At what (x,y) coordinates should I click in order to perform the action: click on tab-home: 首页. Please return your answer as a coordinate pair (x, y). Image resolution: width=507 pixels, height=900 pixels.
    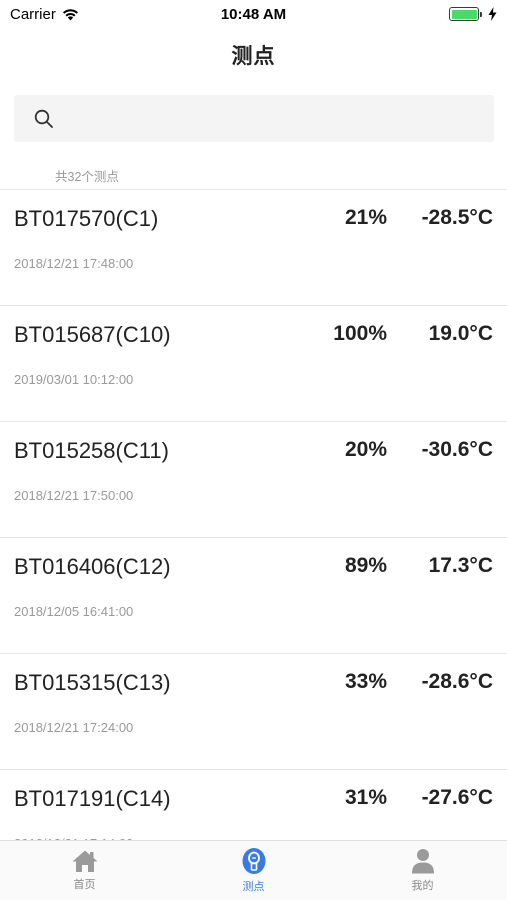
    Looking at the image, I should click on (84, 870).